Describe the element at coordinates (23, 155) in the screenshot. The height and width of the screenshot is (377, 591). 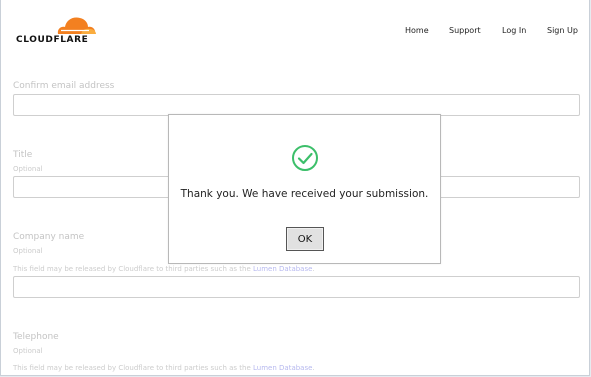
I see `title-label: Title` at that location.